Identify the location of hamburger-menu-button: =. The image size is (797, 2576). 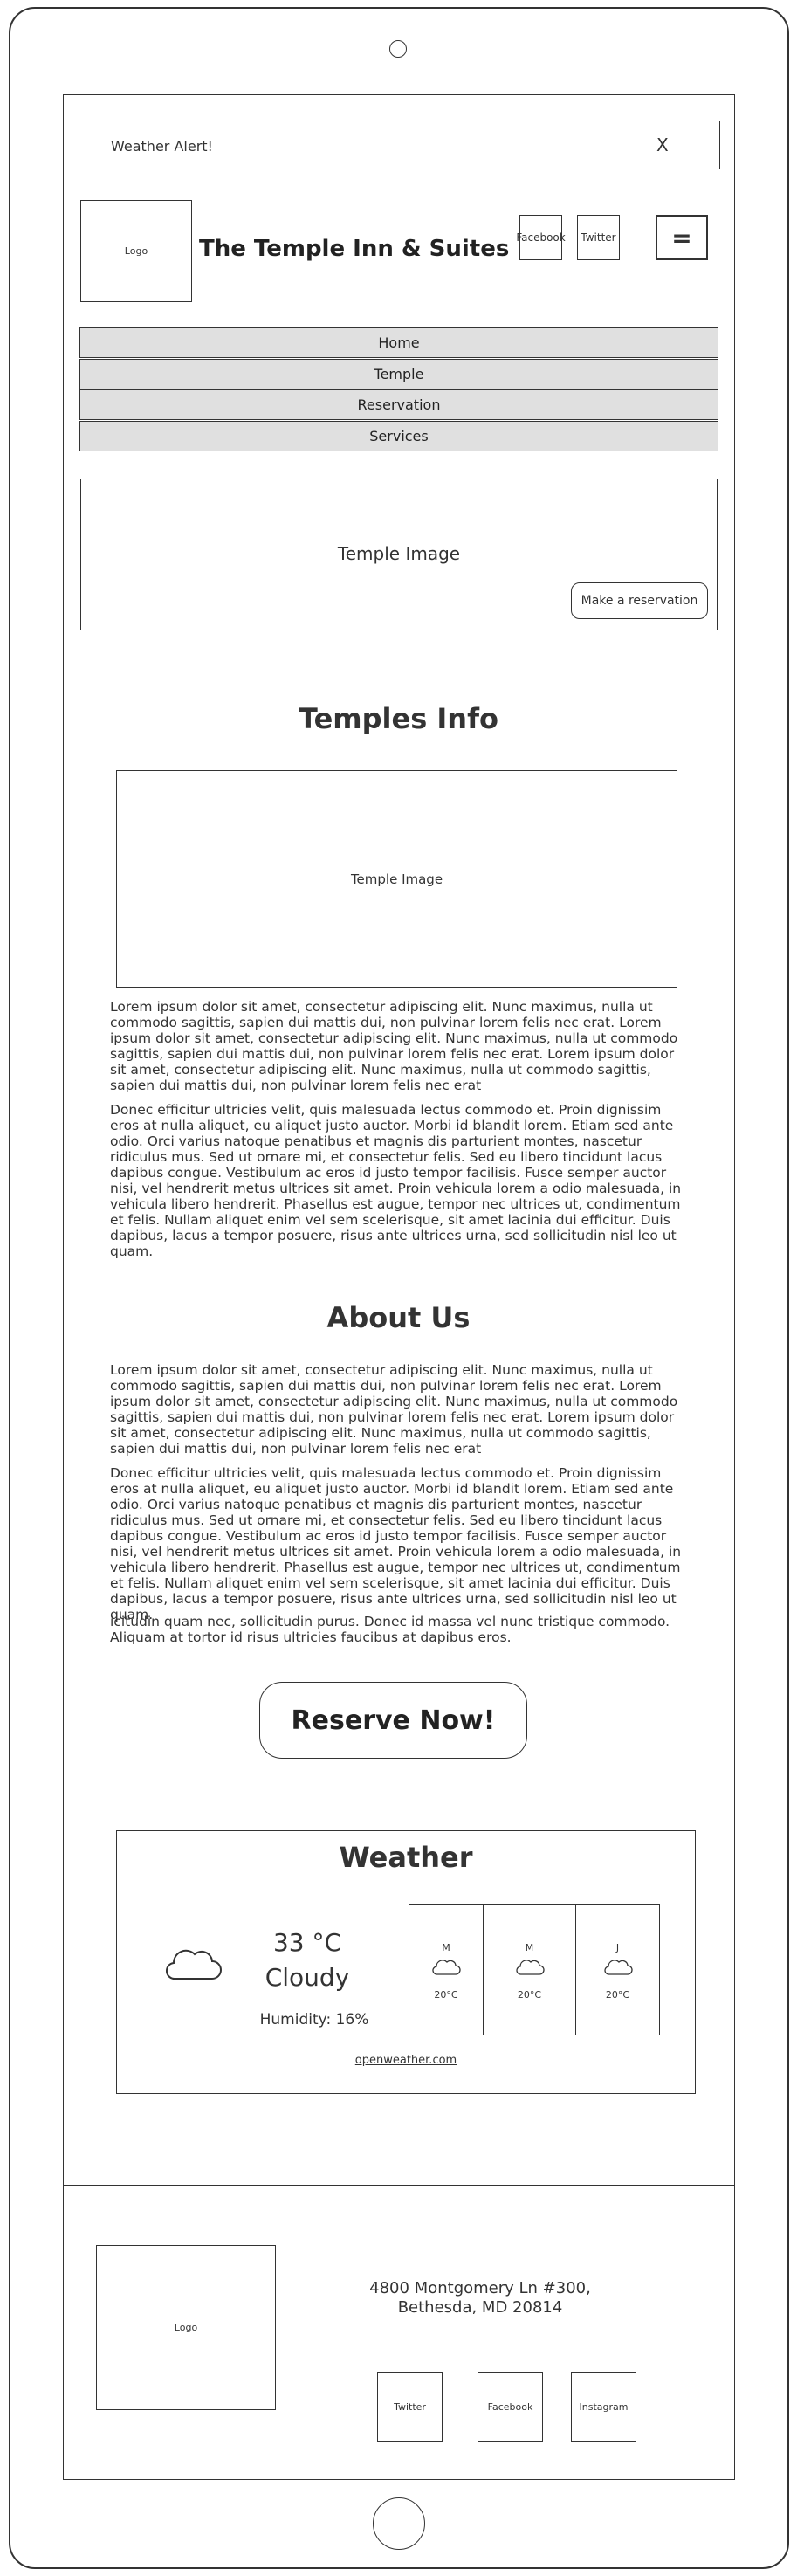
(682, 237).